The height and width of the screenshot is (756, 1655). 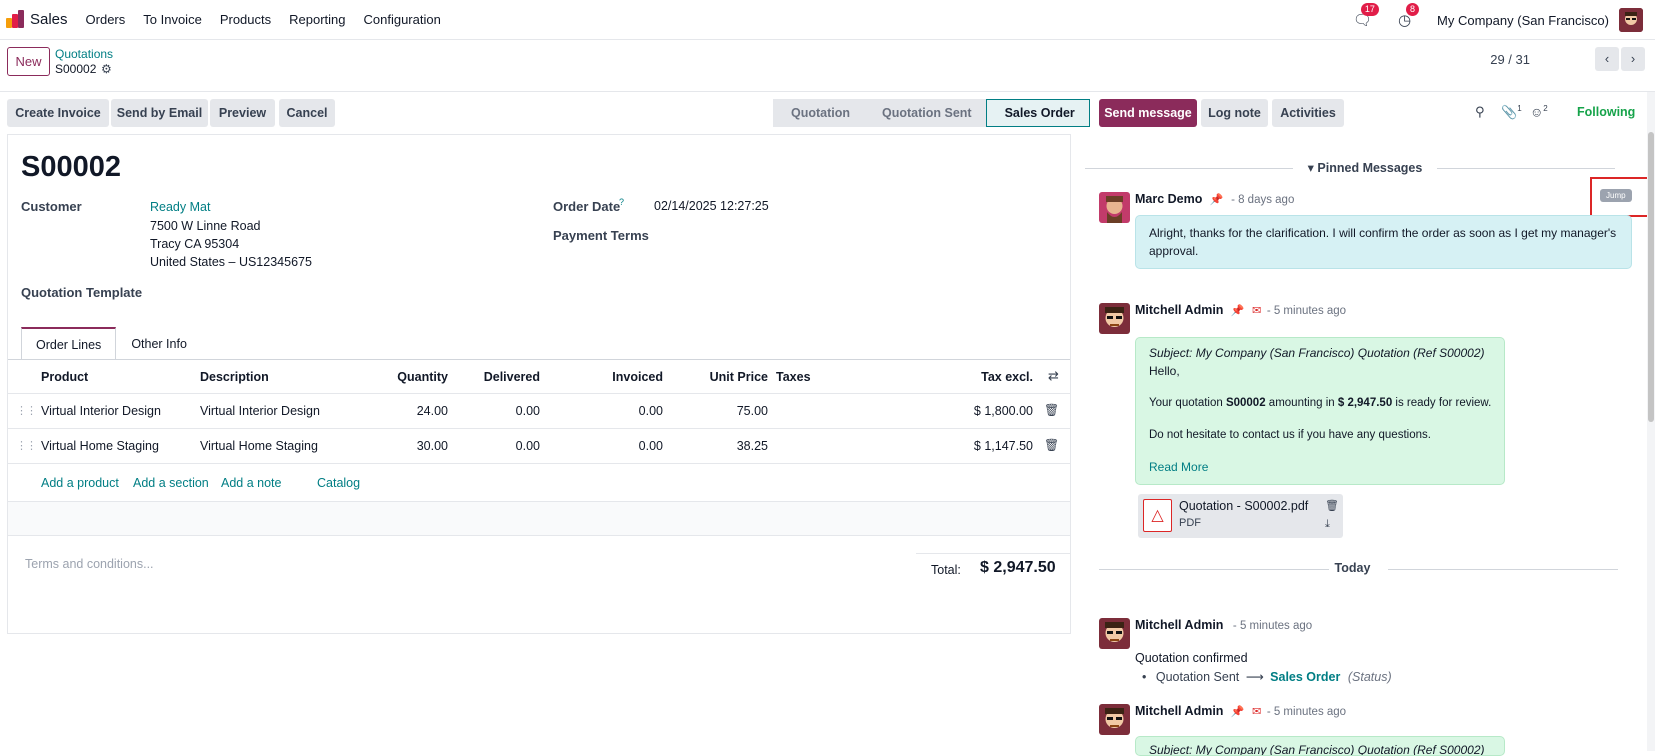 I want to click on menu-orders: Orders, so click(x=106, y=19).